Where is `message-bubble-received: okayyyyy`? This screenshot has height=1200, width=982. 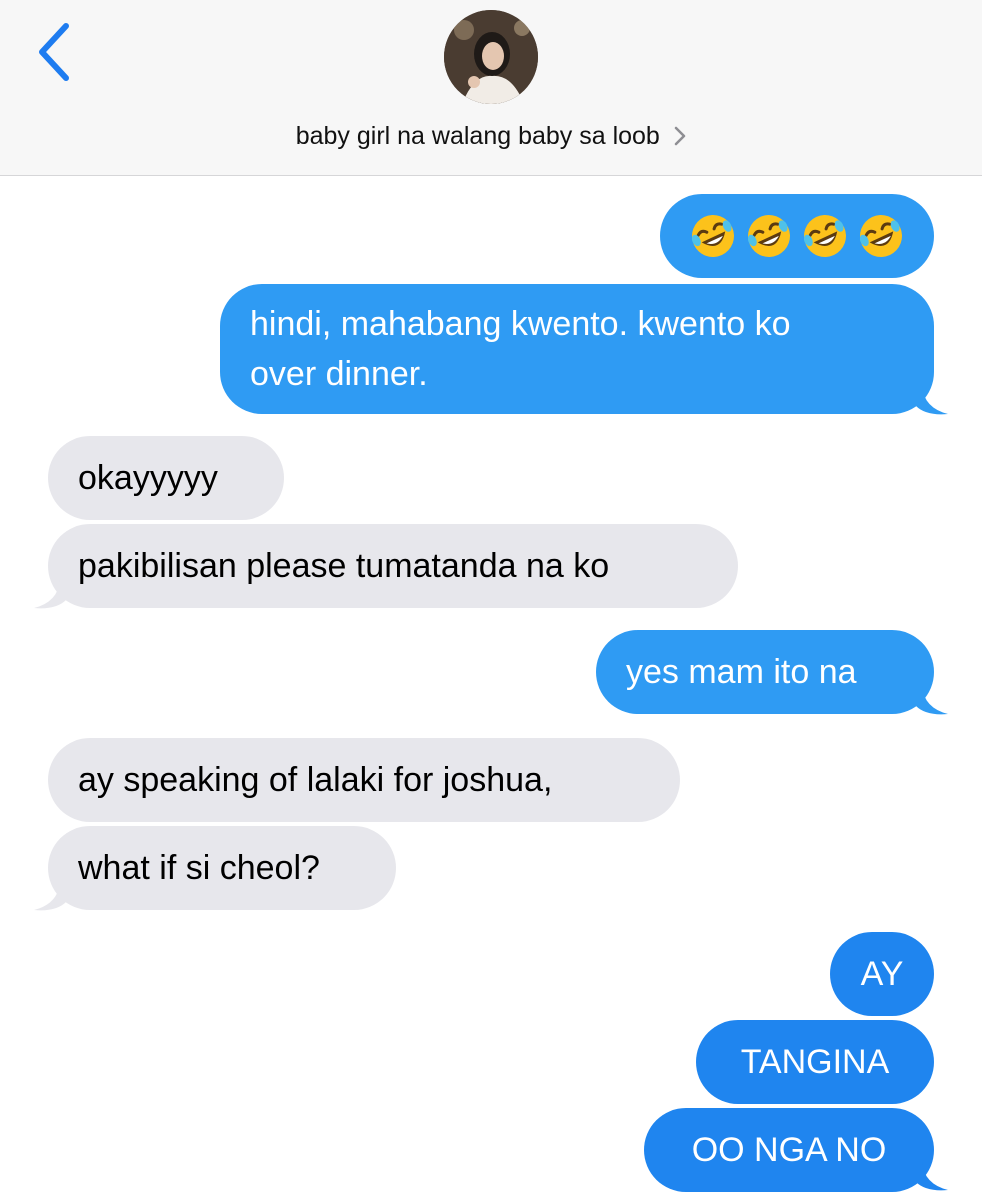 message-bubble-received: okayyyyy is located at coordinates (166, 478).